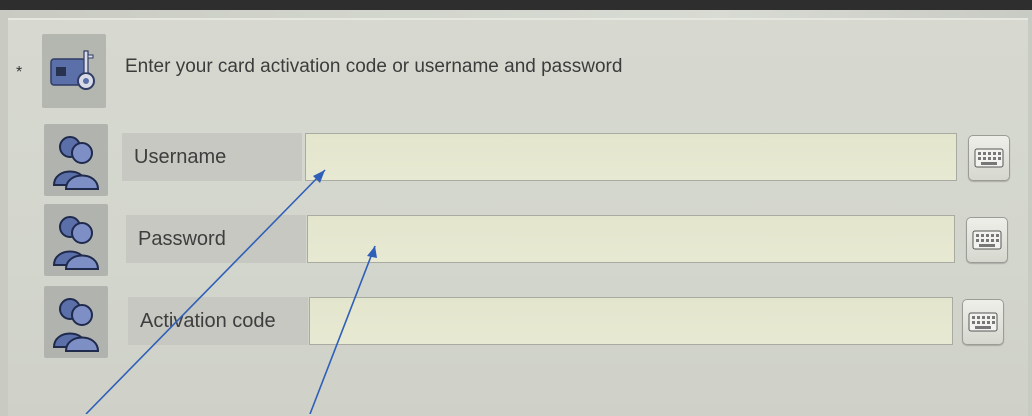 The image size is (1032, 416). Describe the element at coordinates (76, 160) in the screenshot. I see `username-users-icon` at that location.